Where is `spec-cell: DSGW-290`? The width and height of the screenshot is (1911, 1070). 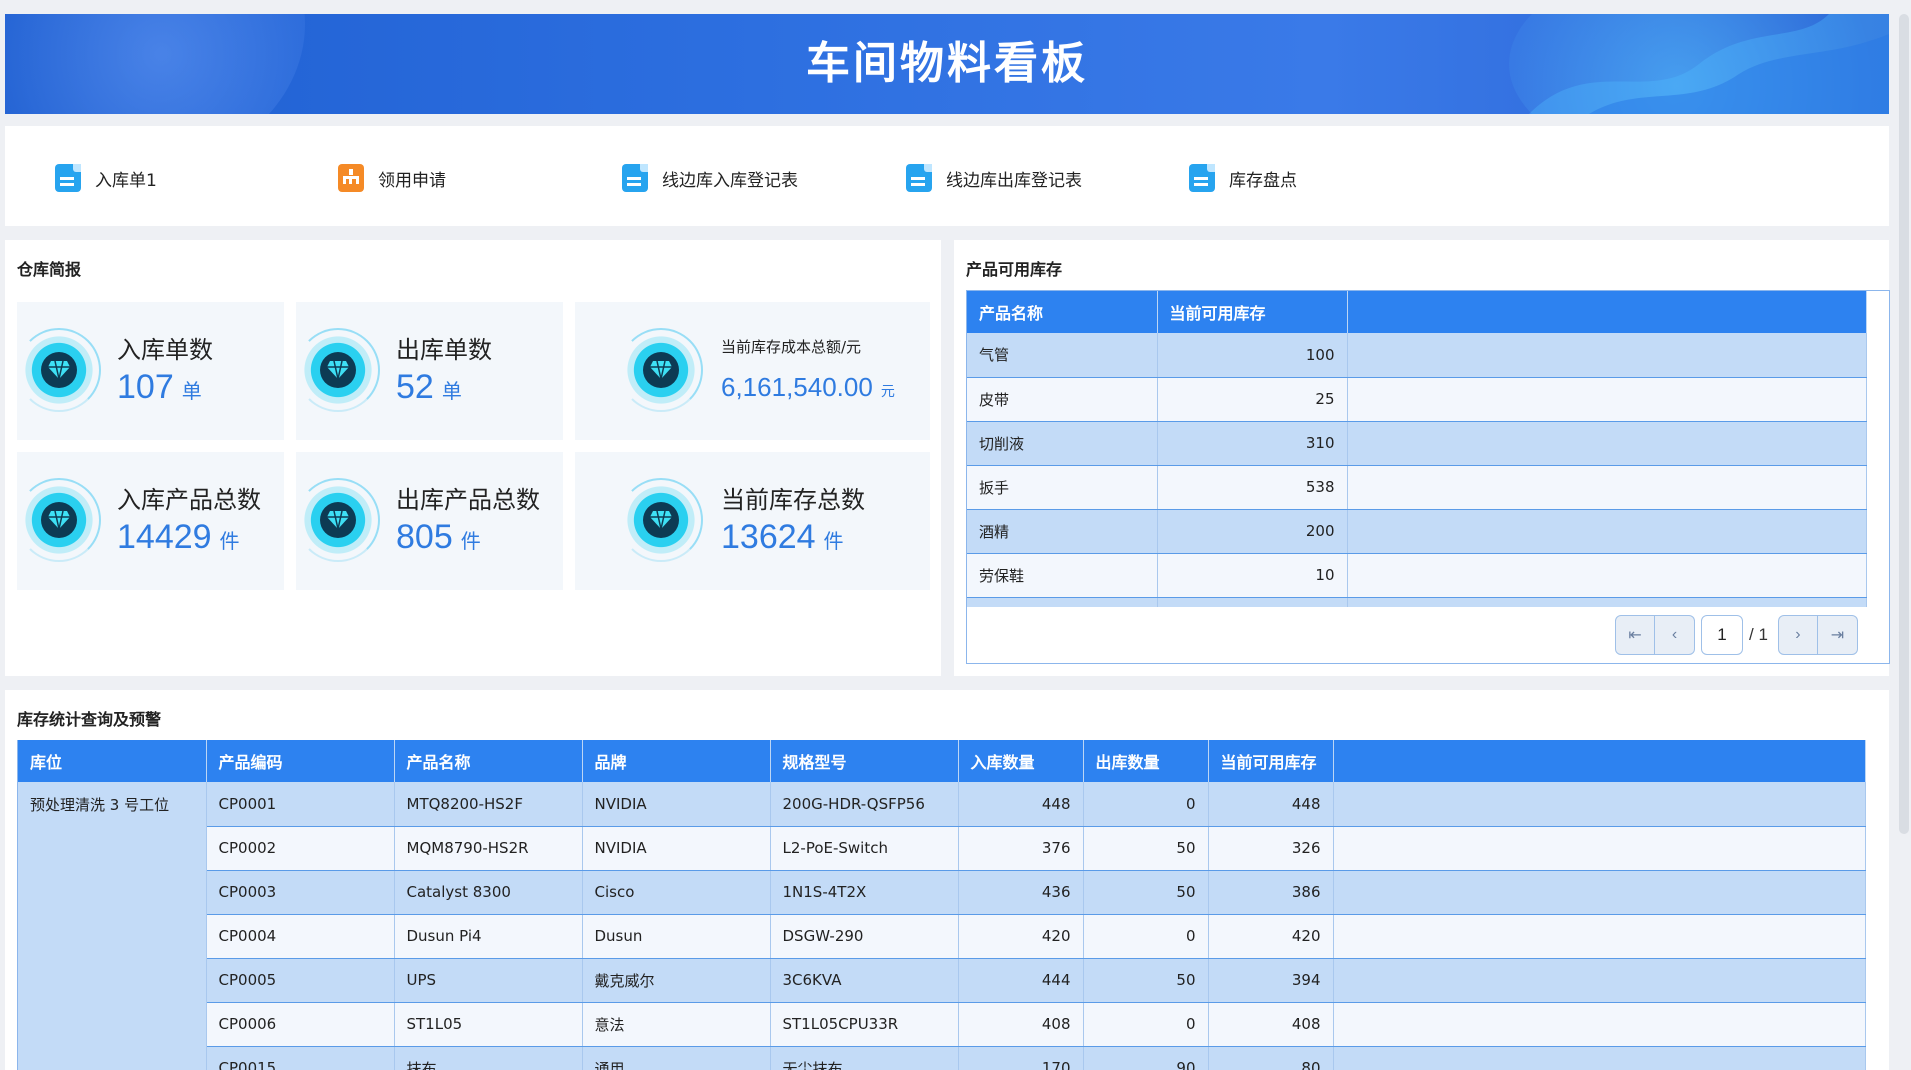 spec-cell: DSGW-290 is located at coordinates (864, 936).